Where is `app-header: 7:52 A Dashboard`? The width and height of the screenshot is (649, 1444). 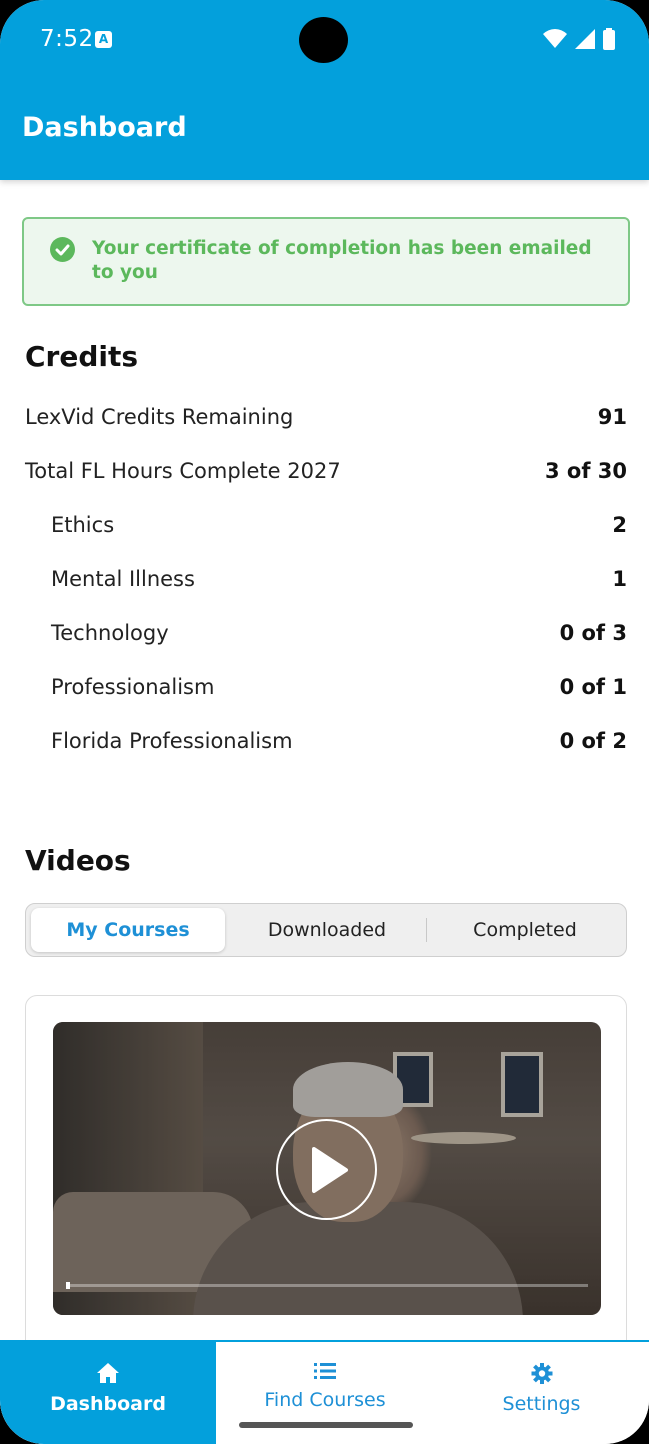
app-header: 7:52 A Dashboard is located at coordinates (324, 90).